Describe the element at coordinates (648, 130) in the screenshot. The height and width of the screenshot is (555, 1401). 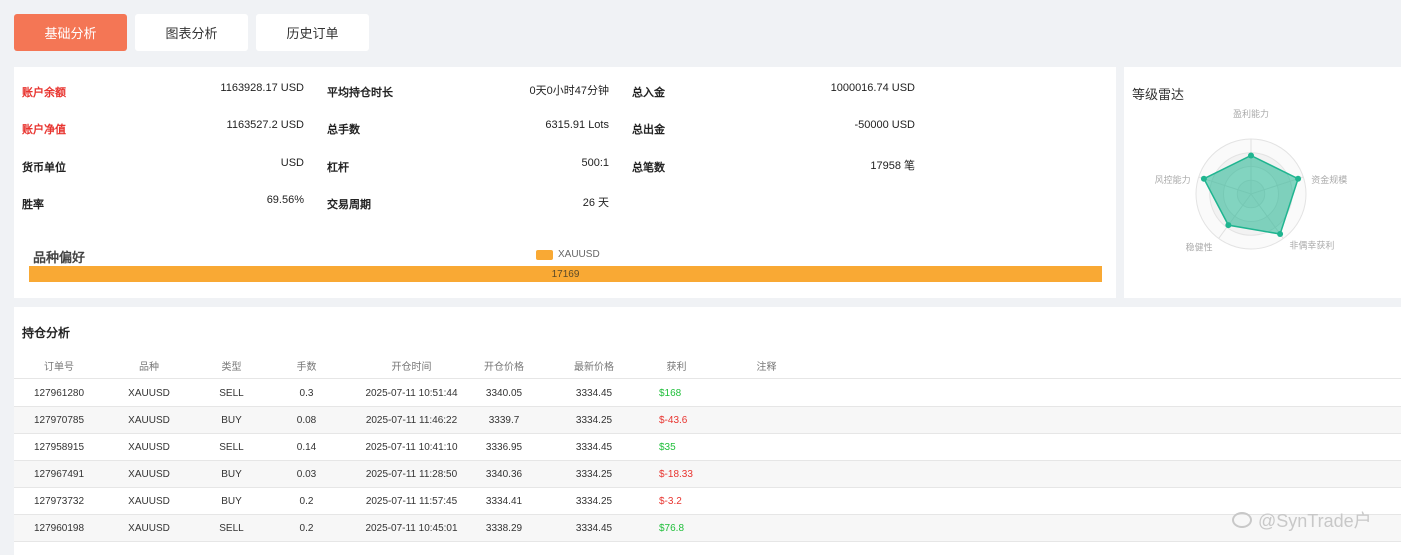
I see `withdraw-label: 总出金` at that location.